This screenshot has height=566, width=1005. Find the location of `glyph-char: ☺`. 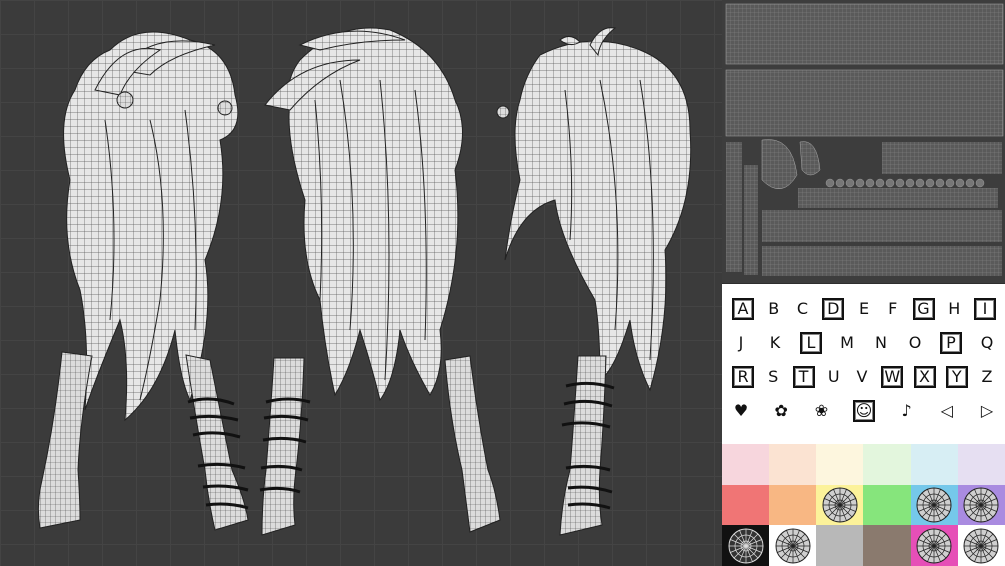

glyph-char: ☺ is located at coordinates (864, 411).